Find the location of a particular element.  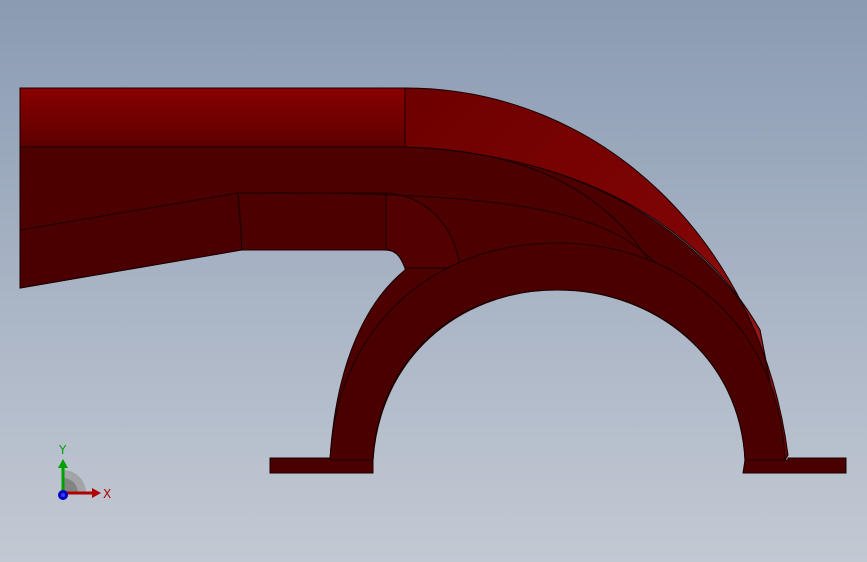

left-flange is located at coordinates (321, 465).